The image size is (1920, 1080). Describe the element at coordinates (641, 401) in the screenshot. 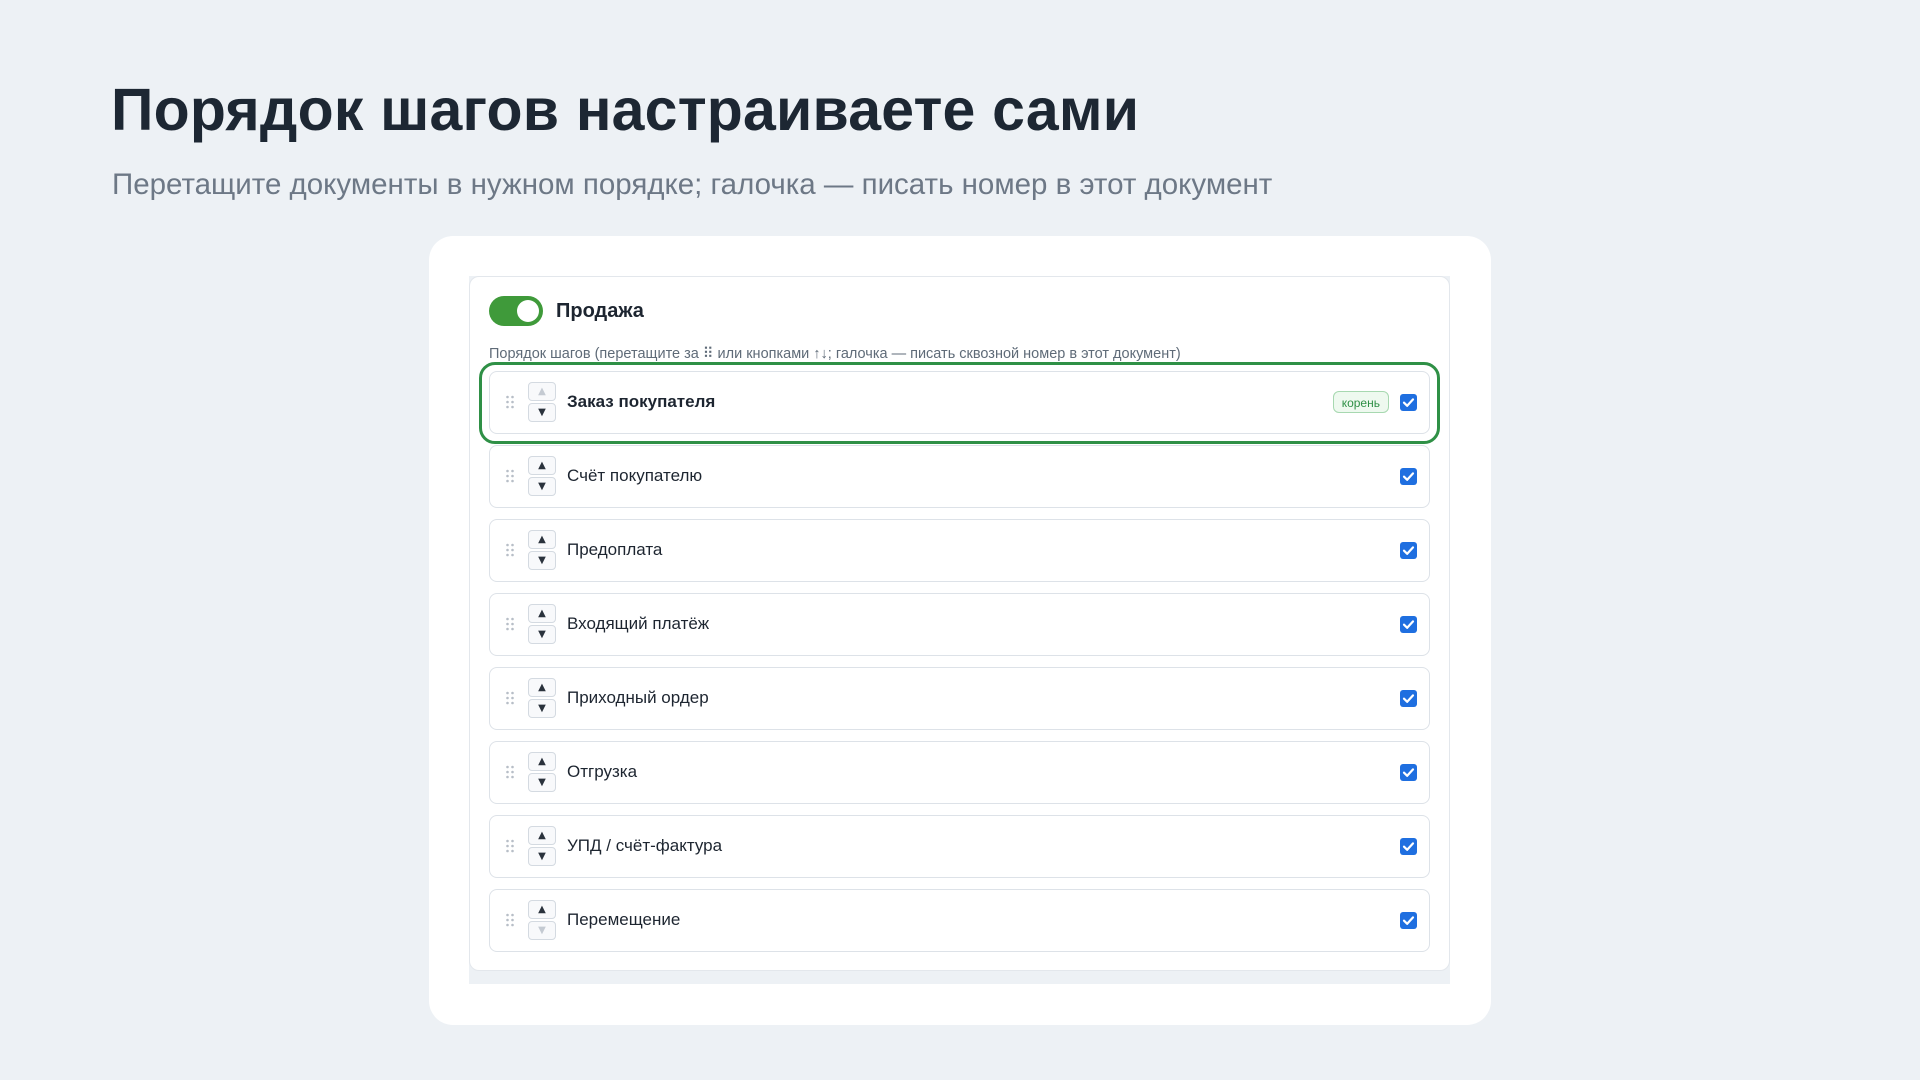

I see `step-name: Заказ покупателя` at that location.